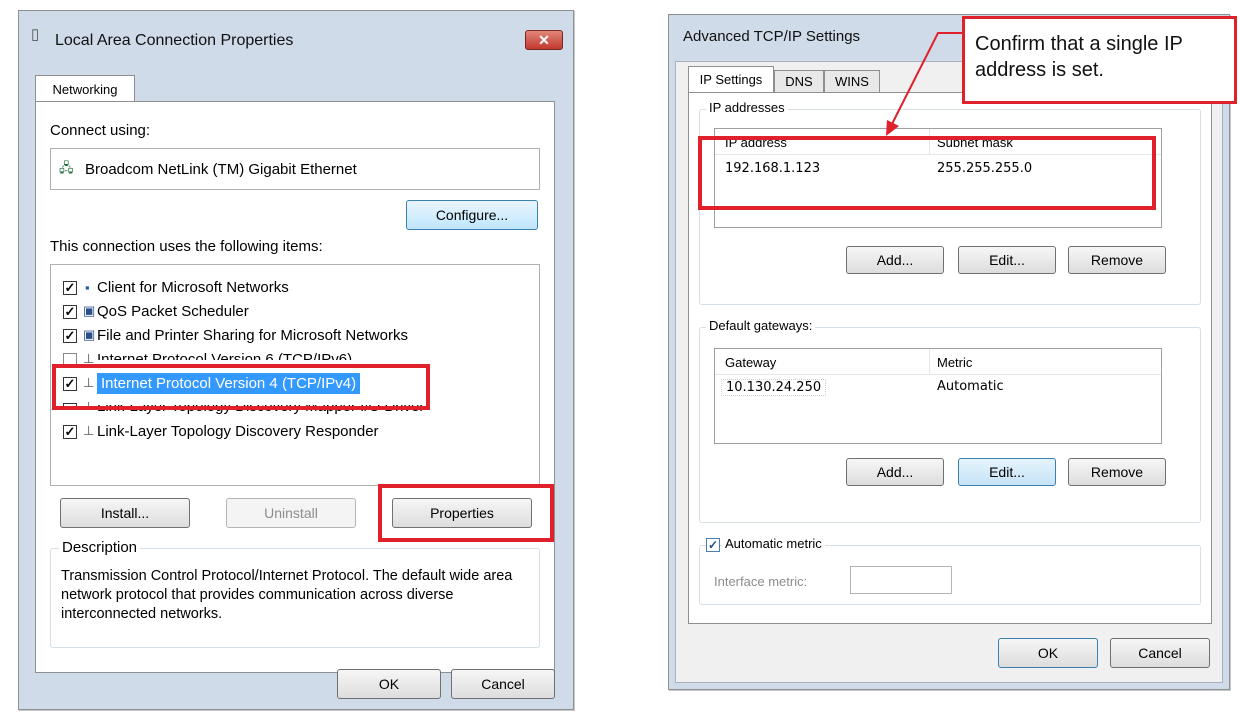 The height and width of the screenshot is (715, 1239). What do you see at coordinates (970, 386) in the screenshot?
I see `metric-value: Automatic` at bounding box center [970, 386].